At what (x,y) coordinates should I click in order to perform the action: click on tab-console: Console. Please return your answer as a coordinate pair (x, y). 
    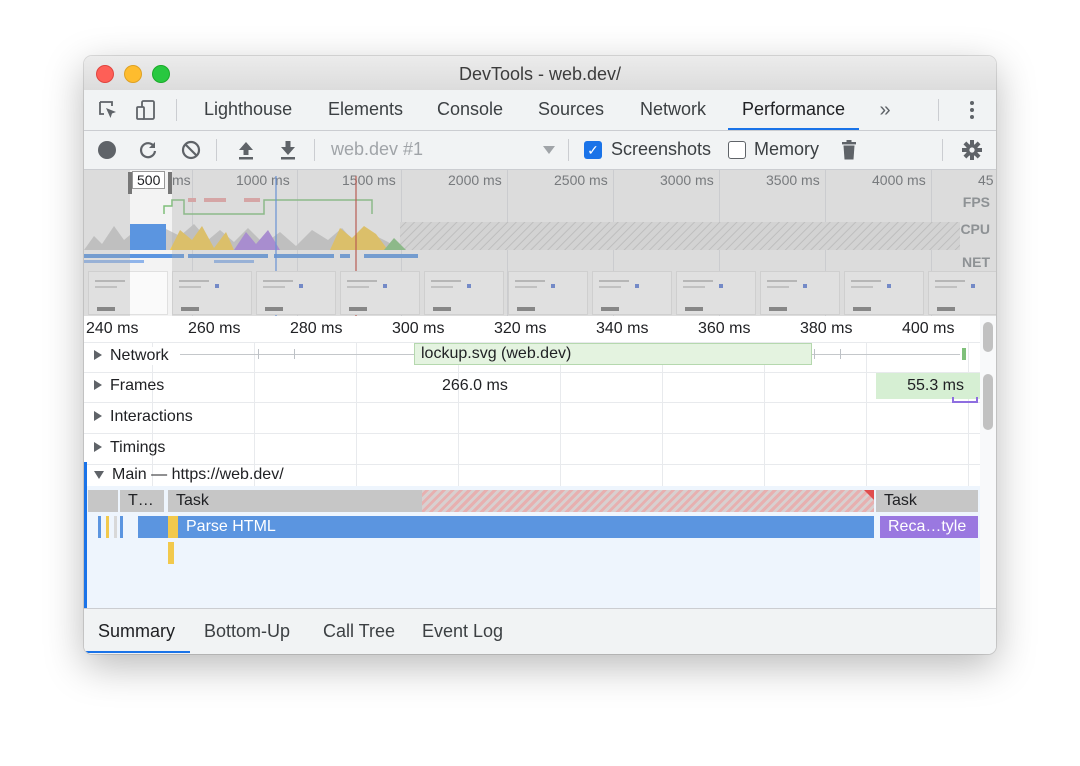
    Looking at the image, I should click on (470, 110).